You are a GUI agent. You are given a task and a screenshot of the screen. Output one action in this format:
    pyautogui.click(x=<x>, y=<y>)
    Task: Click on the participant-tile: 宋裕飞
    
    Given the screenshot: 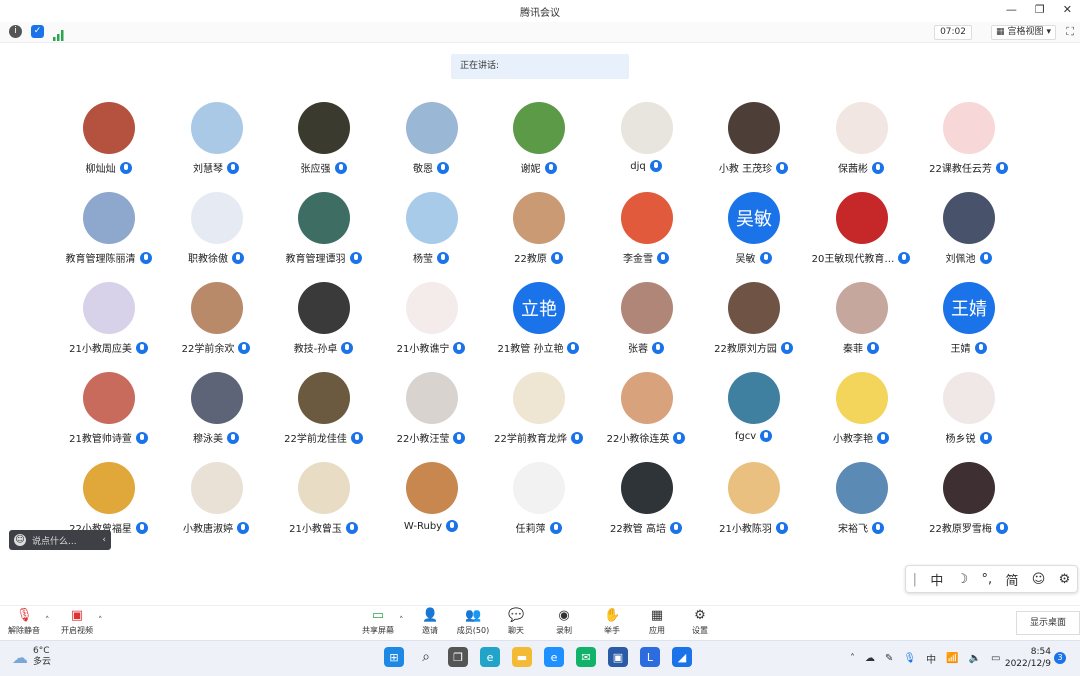 What is the action you would take?
    pyautogui.click(x=861, y=505)
    